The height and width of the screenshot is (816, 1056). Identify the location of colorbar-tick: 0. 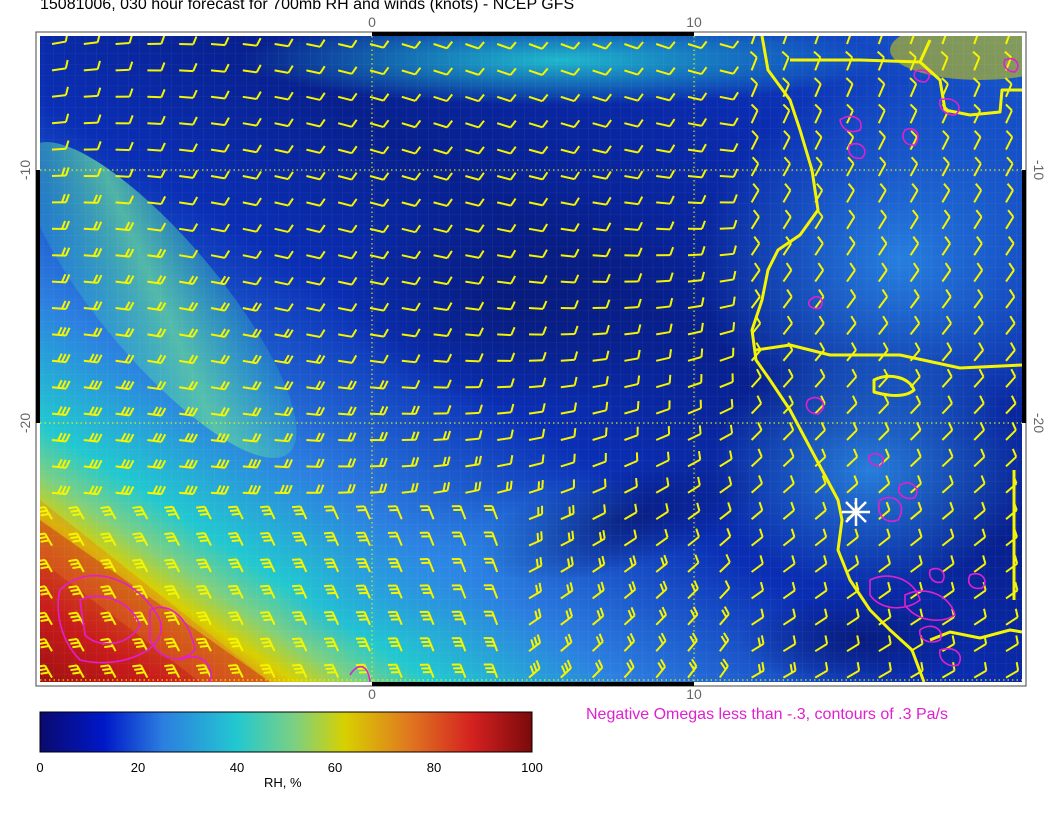
(39, 767).